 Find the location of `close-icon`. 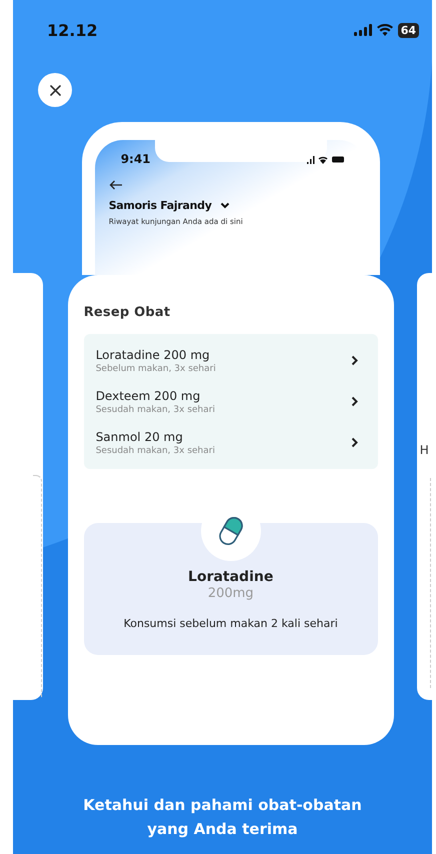

close-icon is located at coordinates (55, 90).